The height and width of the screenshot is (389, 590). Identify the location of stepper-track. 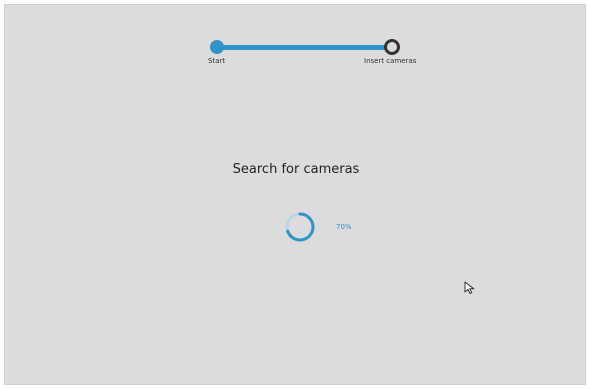
(304, 47).